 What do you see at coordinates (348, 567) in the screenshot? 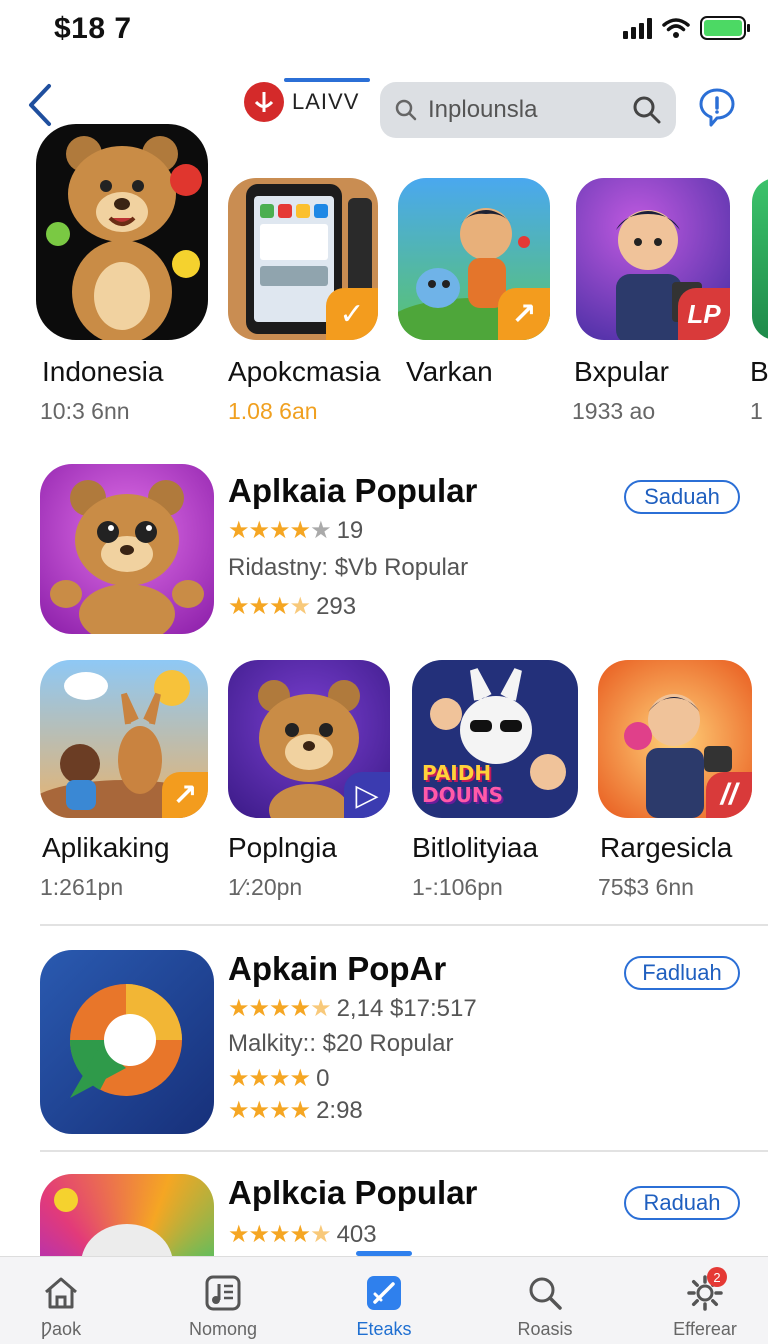
I see `app-info: Ridastny: $Vb Ropular` at bounding box center [348, 567].